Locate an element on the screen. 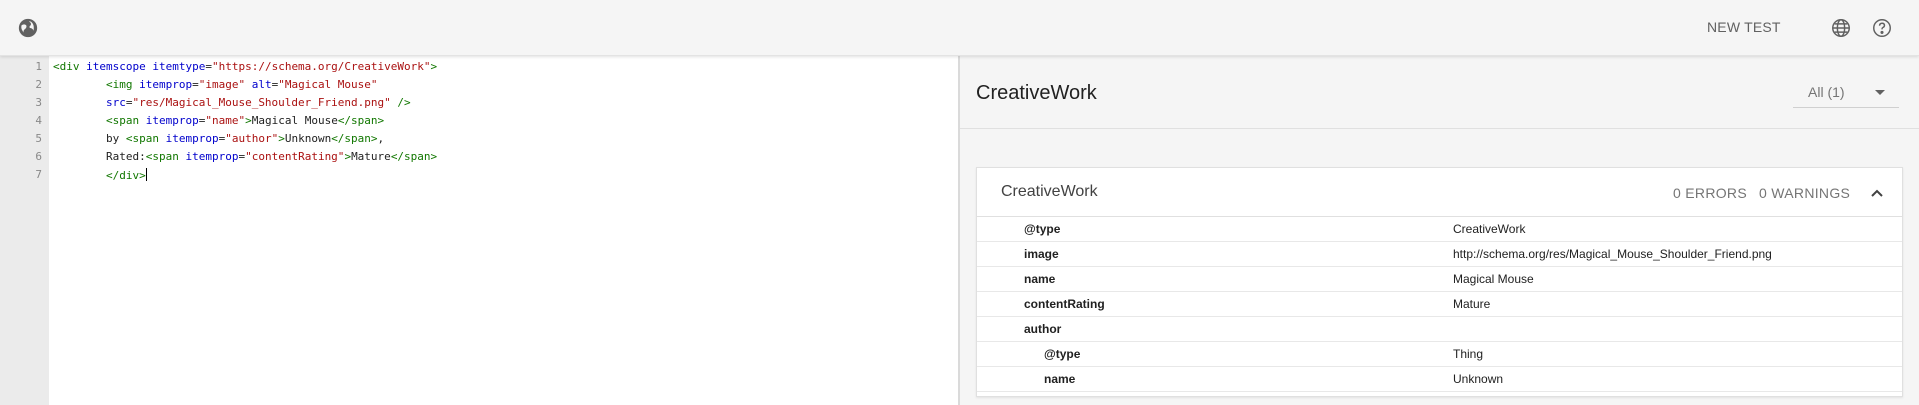 This screenshot has height=405, width=1919. code-token: Magical Mouse is located at coordinates (294, 120).